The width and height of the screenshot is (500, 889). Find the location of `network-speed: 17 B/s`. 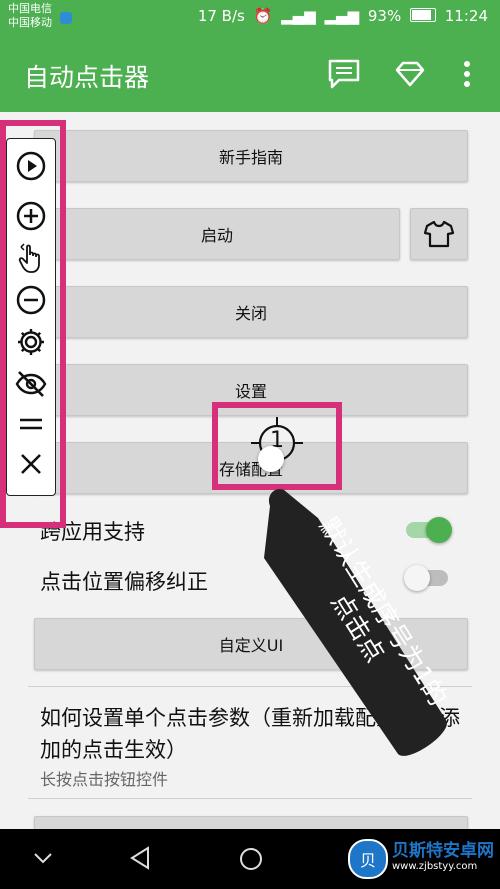

network-speed: 17 B/s is located at coordinates (221, 16).